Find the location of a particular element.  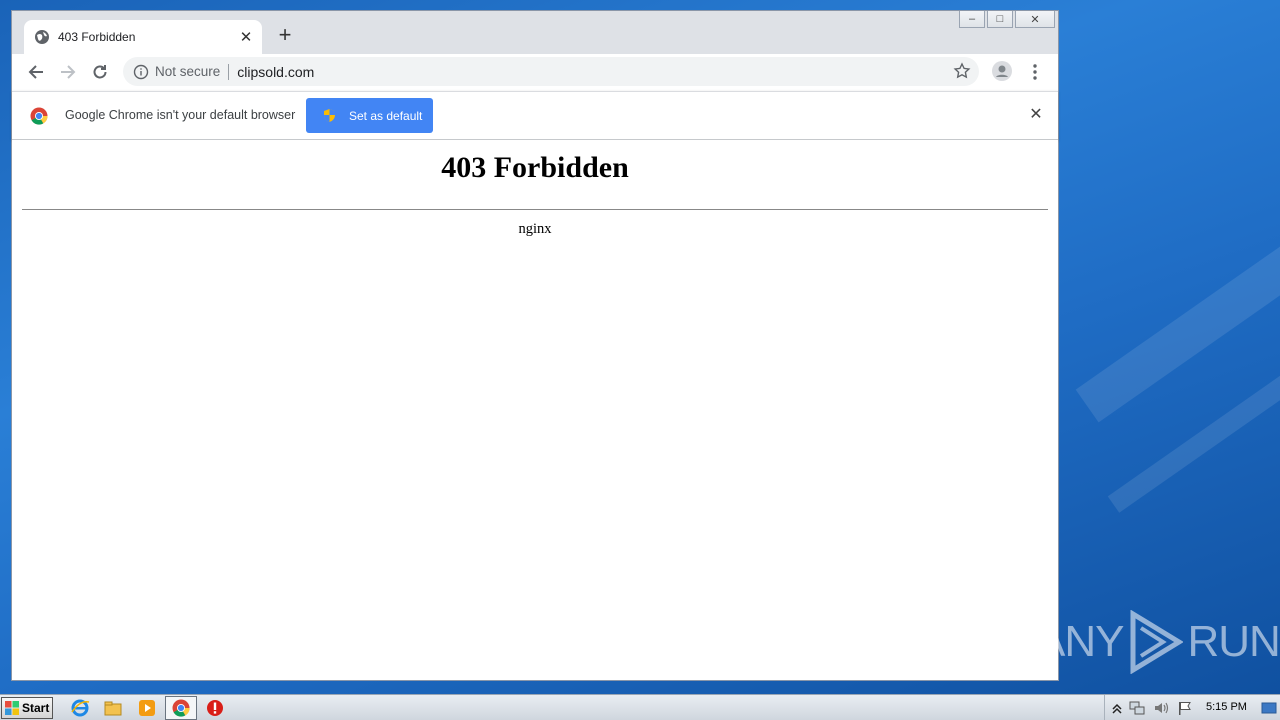

url-text: clipsold.com is located at coordinates (275, 72).